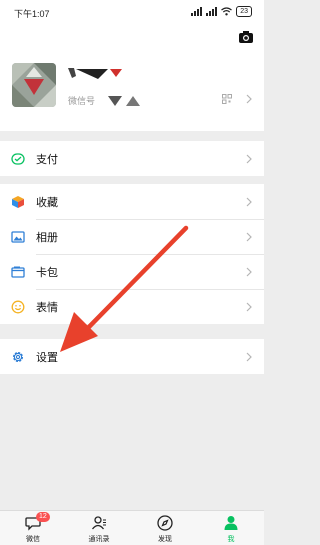  I want to click on camera-icon, so click(246, 37).